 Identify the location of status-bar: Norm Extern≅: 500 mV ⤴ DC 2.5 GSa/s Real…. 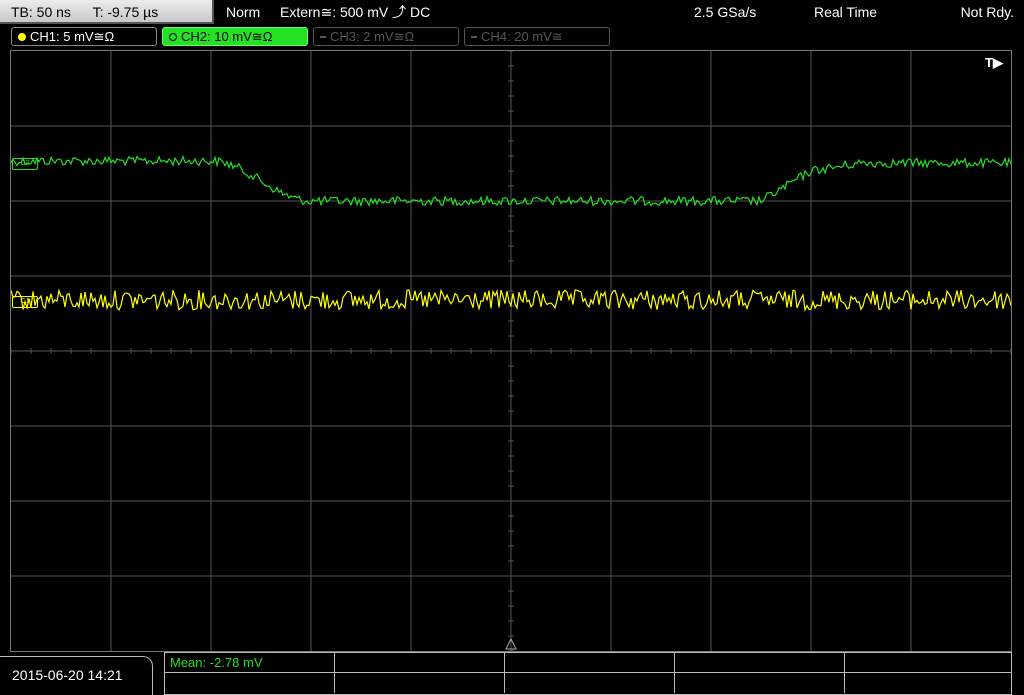
(620, 12).